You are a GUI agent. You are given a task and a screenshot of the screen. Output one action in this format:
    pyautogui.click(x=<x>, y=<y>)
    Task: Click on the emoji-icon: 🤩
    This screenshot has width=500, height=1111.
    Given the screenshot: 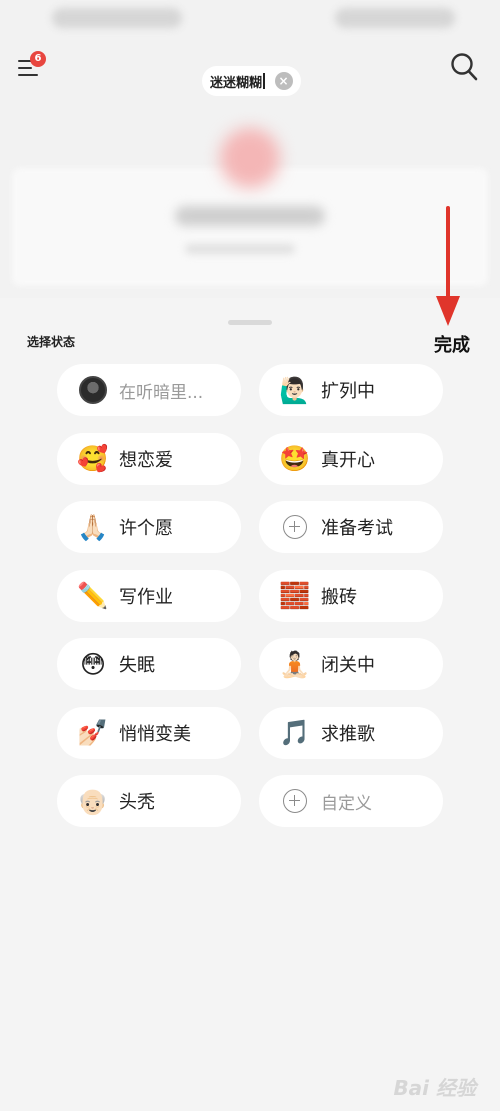 What is the action you would take?
    pyautogui.click(x=295, y=458)
    